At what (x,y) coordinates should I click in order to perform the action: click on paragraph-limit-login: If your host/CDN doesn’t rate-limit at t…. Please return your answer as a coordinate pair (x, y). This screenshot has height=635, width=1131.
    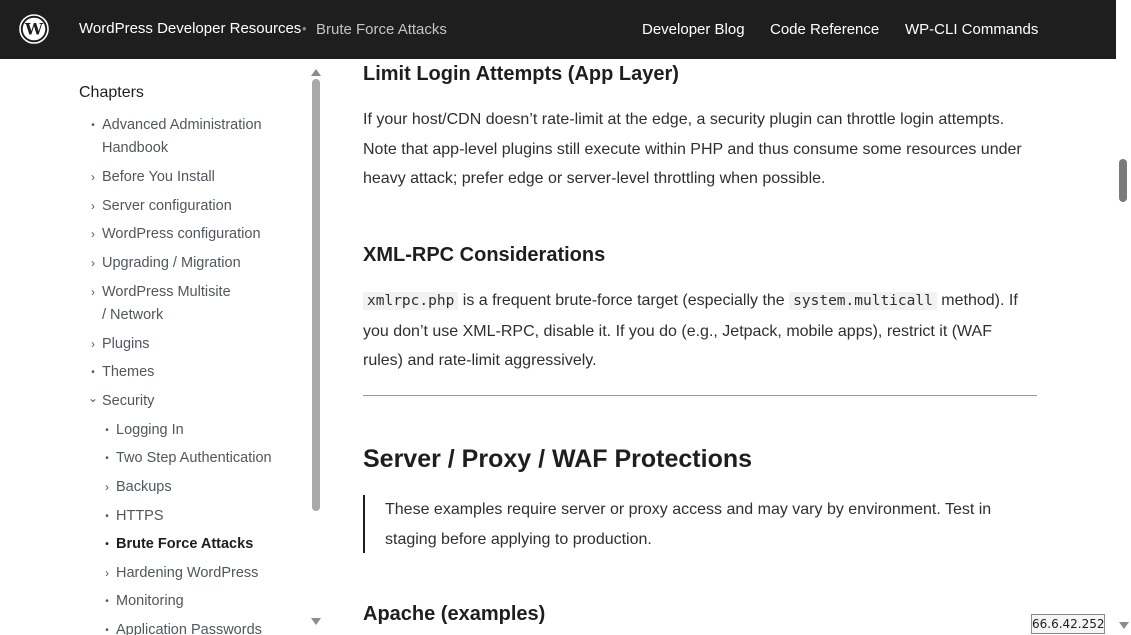
    Looking at the image, I should click on (692, 149).